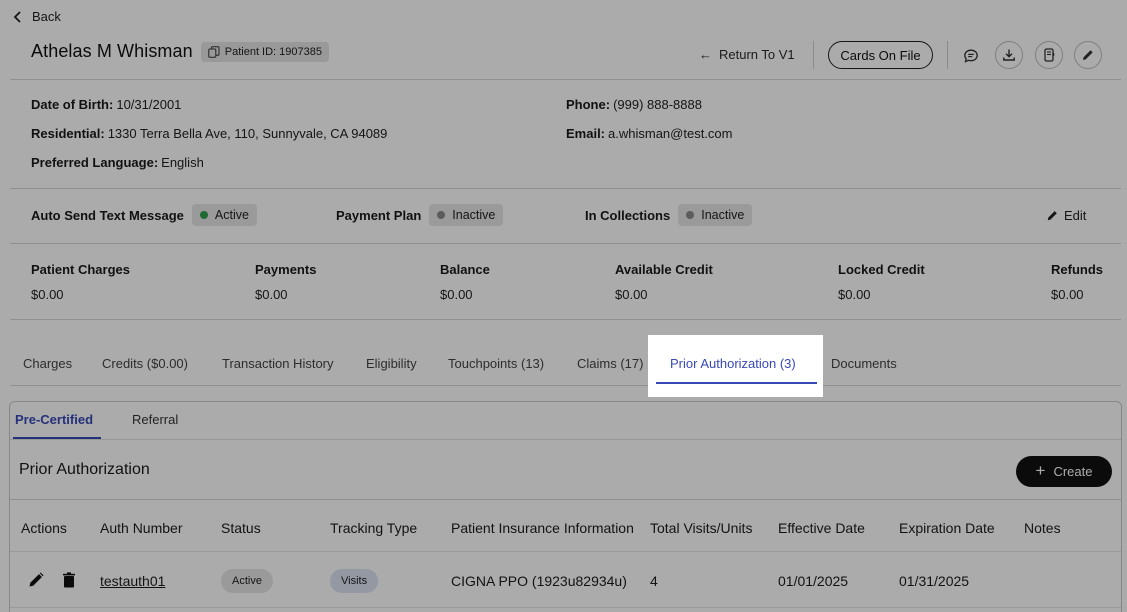 The width and height of the screenshot is (1127, 612). Describe the element at coordinates (241, 528) in the screenshot. I see `column-header-status: Status` at that location.